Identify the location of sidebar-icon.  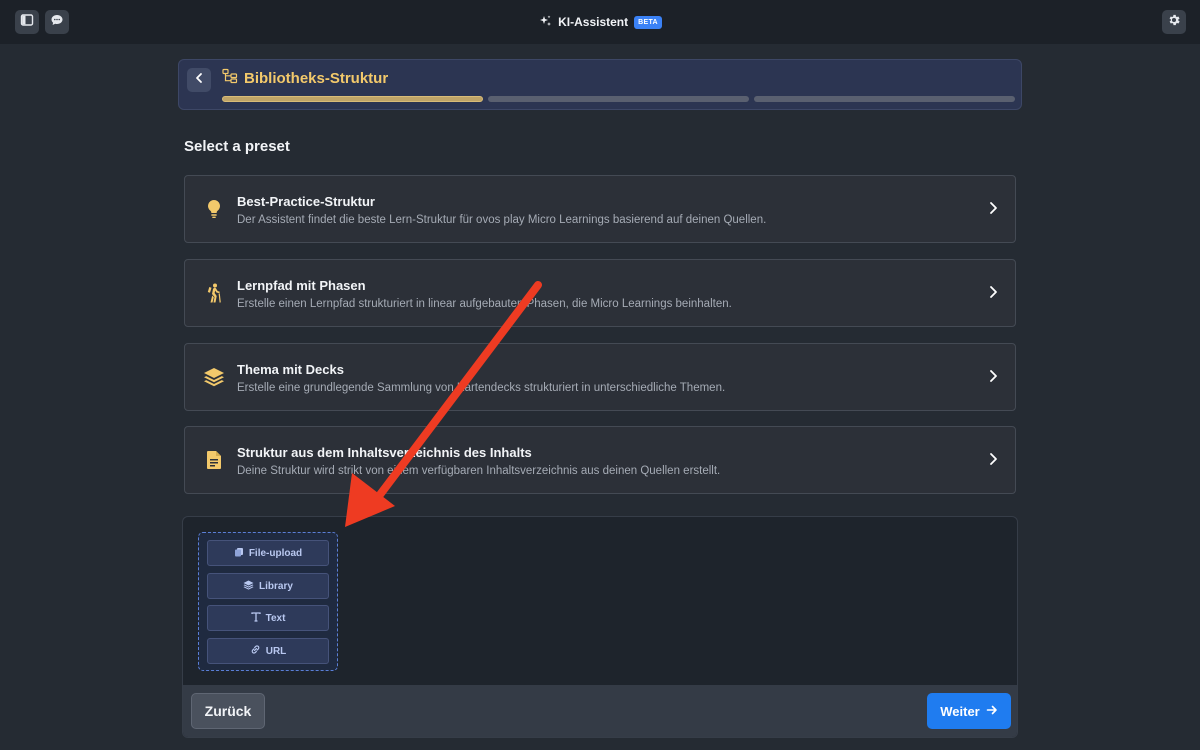
(27, 22).